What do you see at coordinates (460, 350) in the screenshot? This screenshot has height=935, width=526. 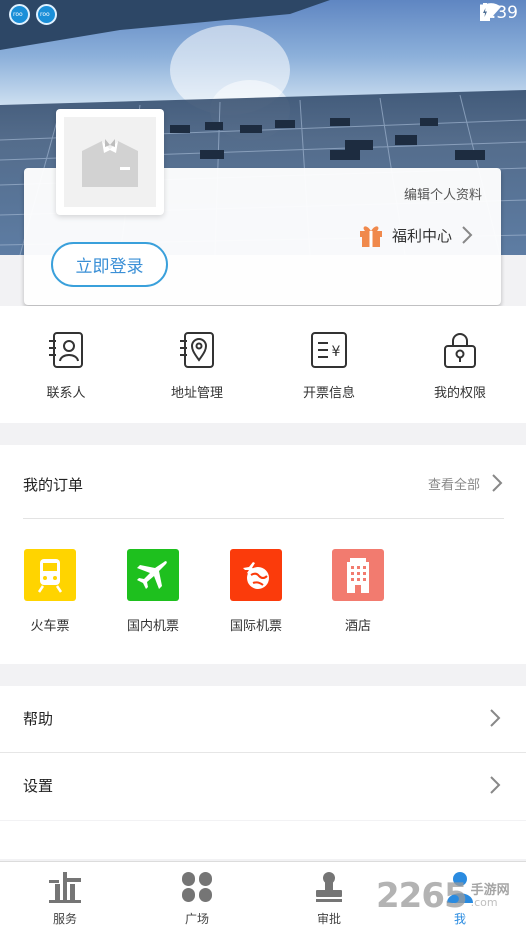 I see `lock-icon` at bounding box center [460, 350].